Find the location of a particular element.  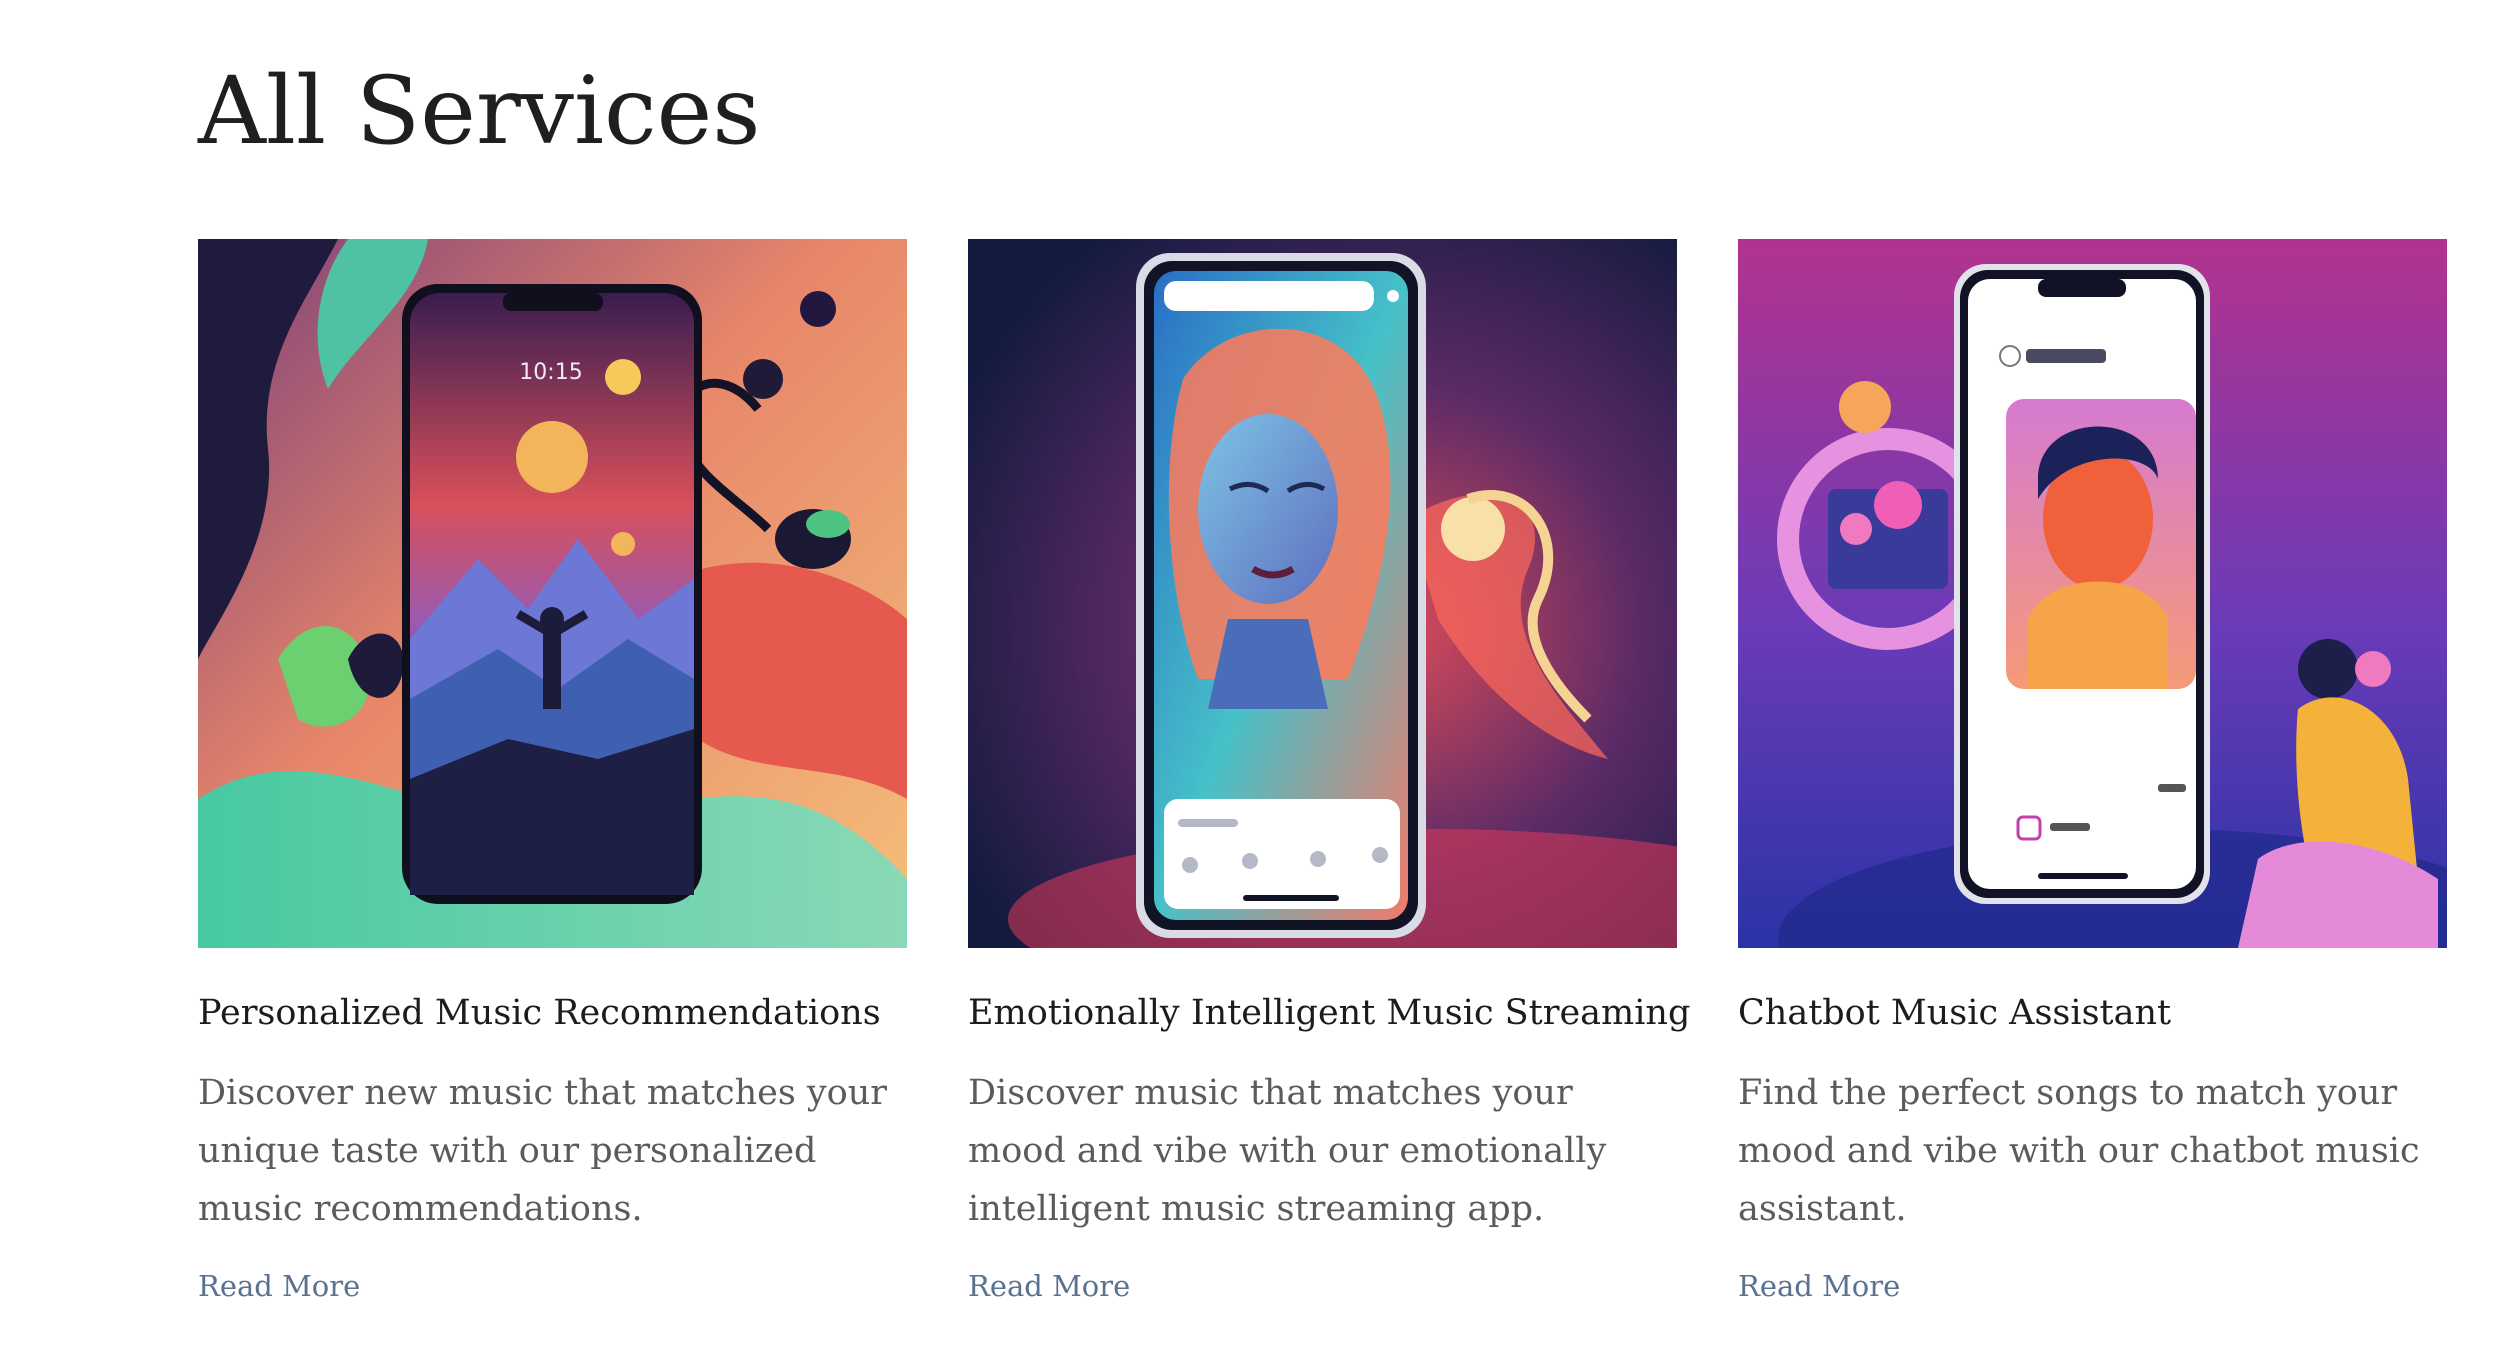

phone-chatbot-illustration is located at coordinates (2092, 593).